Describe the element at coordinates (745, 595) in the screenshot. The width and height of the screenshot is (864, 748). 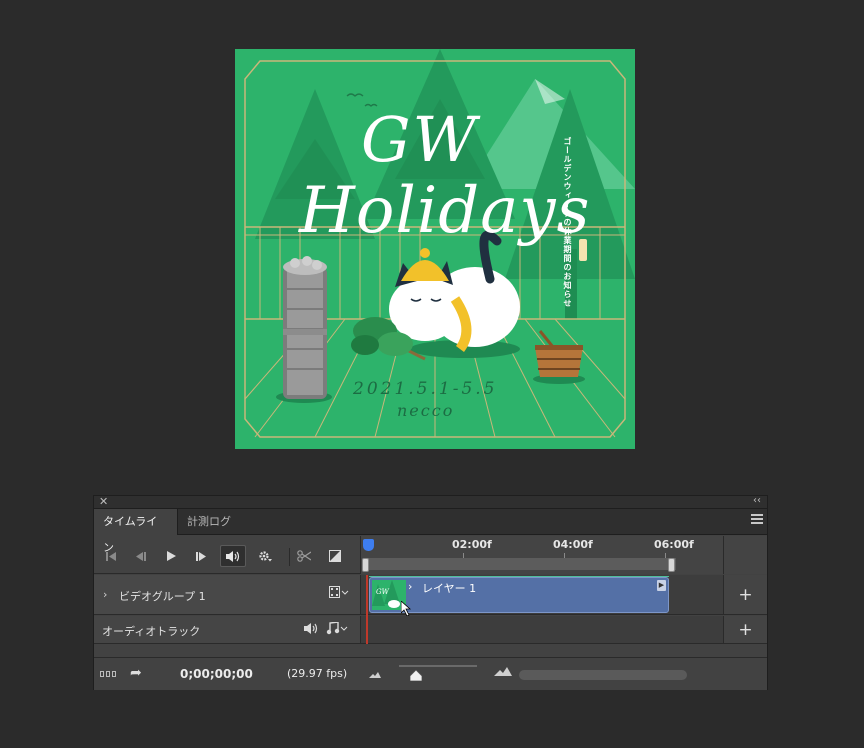
I see `add-video-track-button: +` at that location.